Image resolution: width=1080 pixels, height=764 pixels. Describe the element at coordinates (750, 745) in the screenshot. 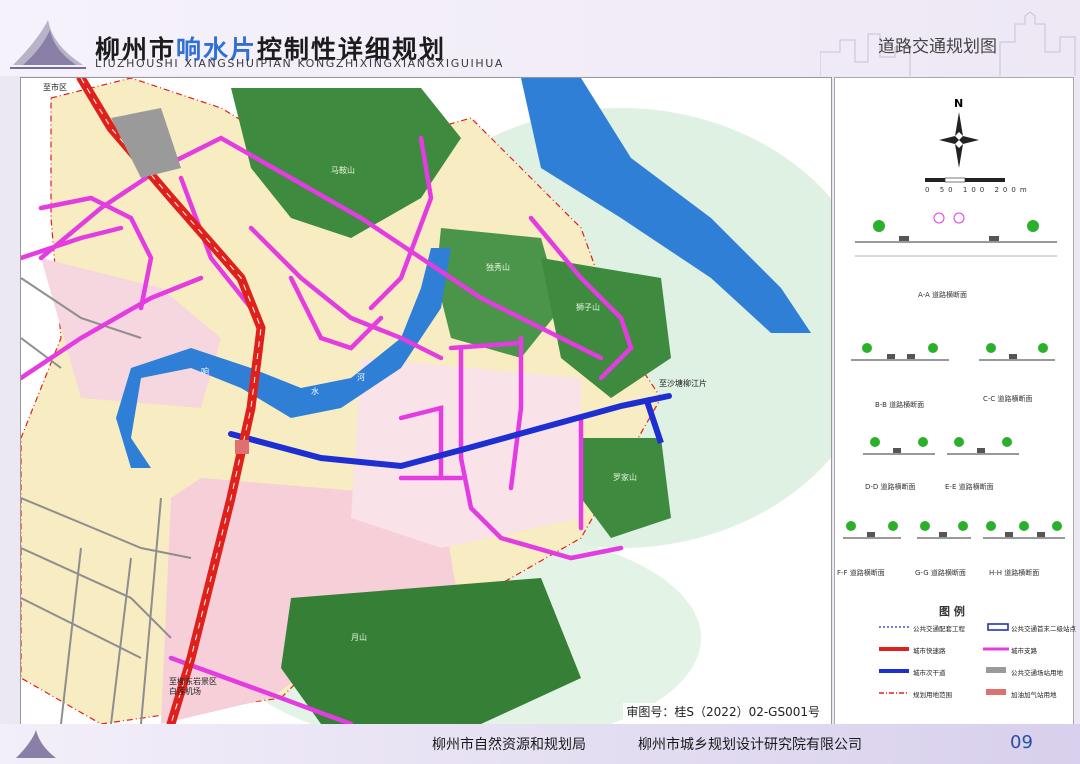

I see `footer-org-2: 柳州市城乡规划设计研究院有限公司` at that location.